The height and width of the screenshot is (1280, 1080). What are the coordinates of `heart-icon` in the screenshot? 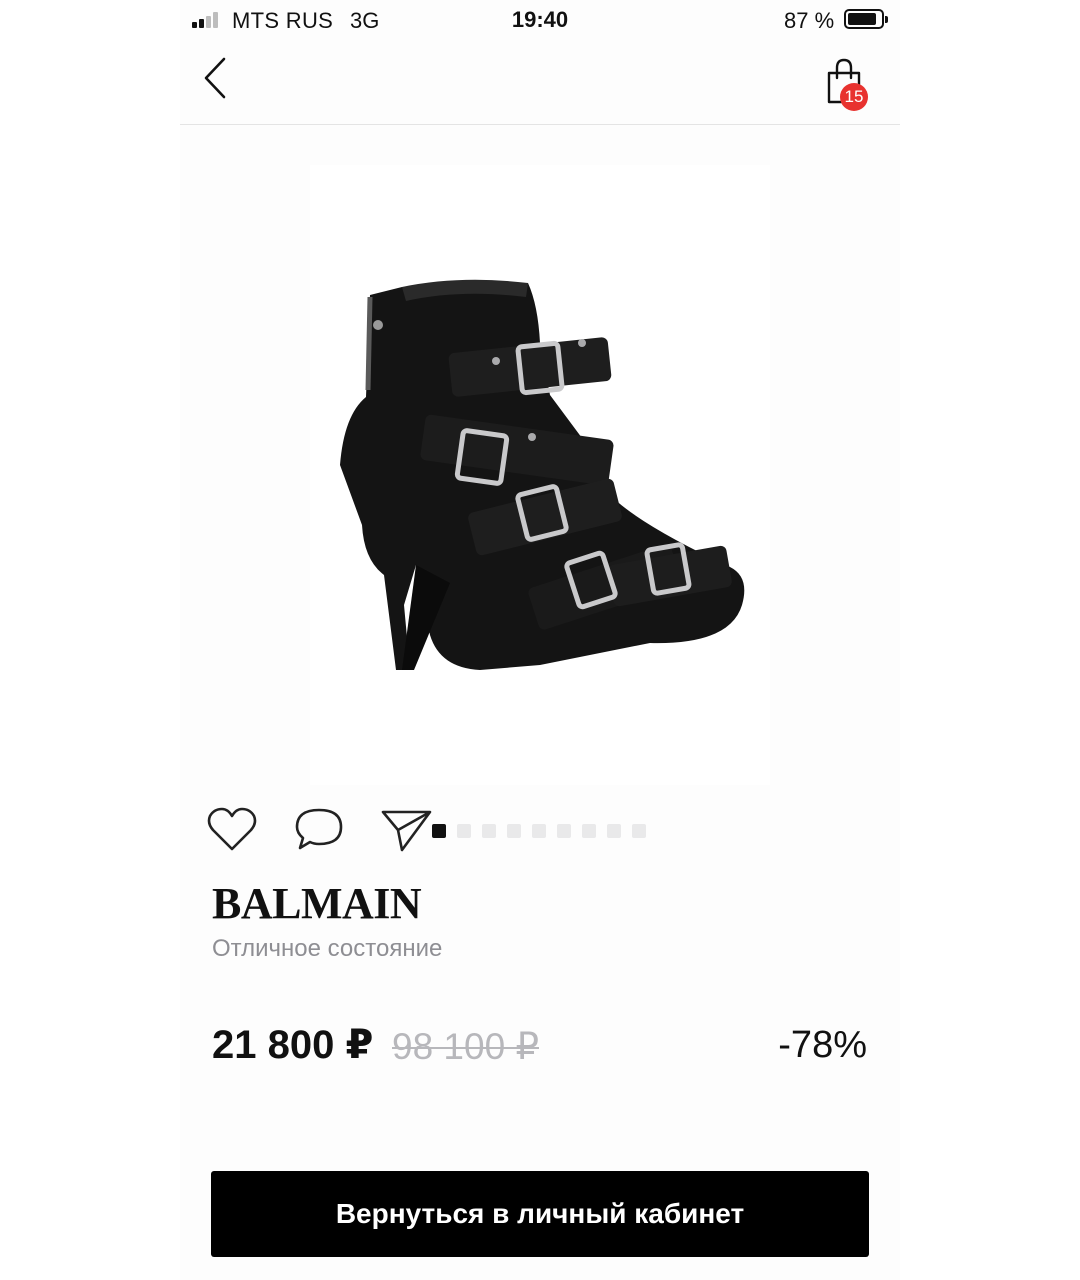 It's located at (232, 829).